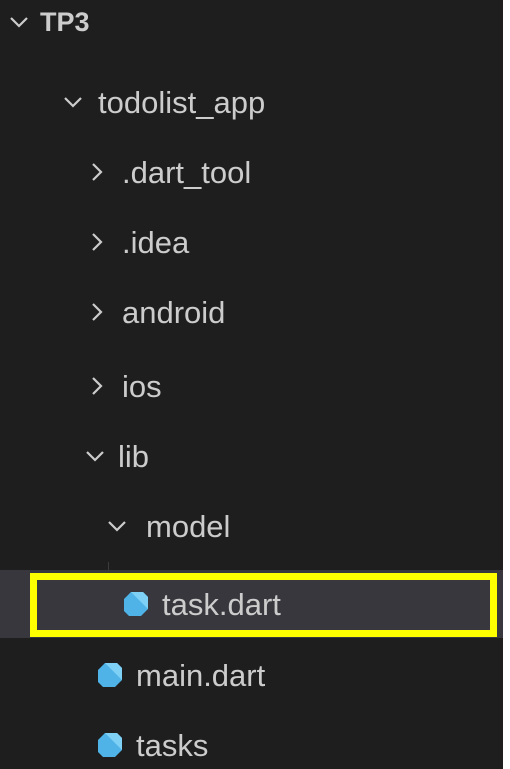 The image size is (510, 769). I want to click on tree-file-main-dart: main.dart, so click(251, 675).